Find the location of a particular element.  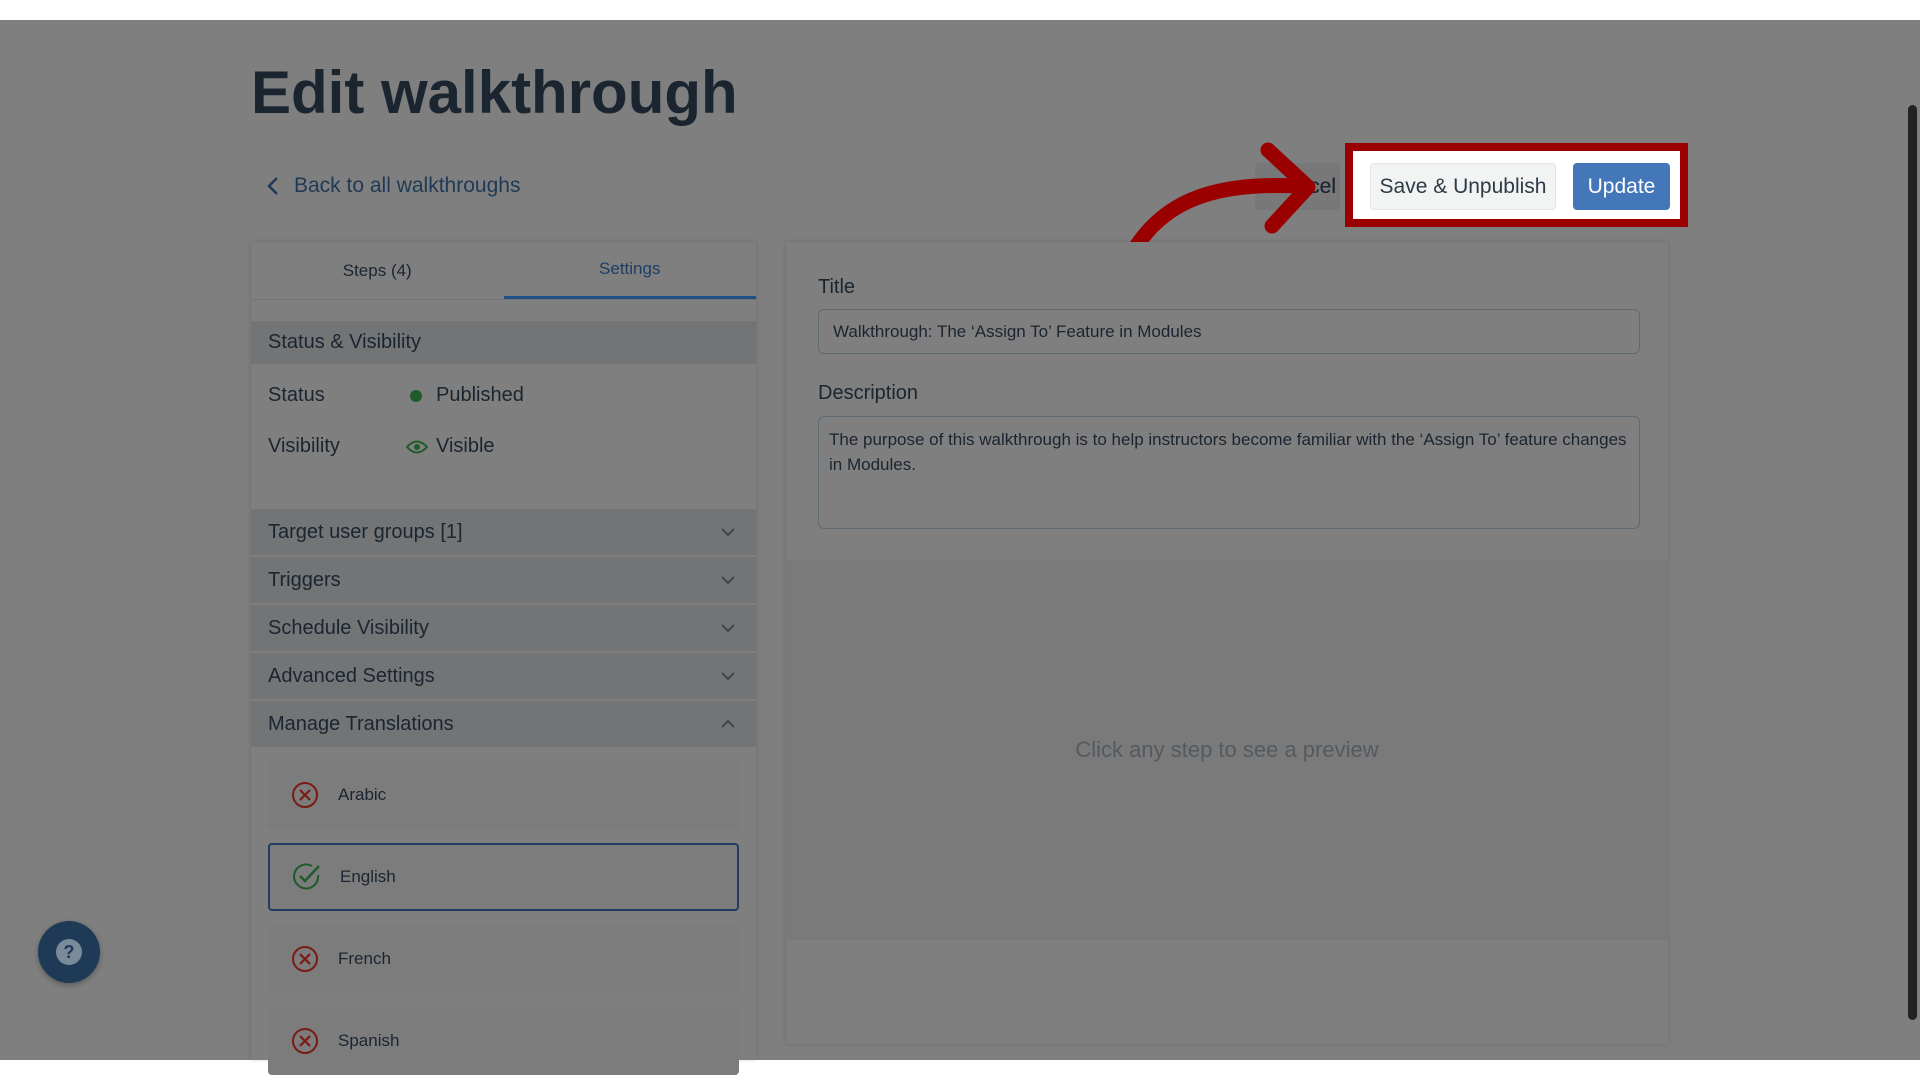

accordion-target-user-groups: Target user groups [1] is located at coordinates (503, 532).